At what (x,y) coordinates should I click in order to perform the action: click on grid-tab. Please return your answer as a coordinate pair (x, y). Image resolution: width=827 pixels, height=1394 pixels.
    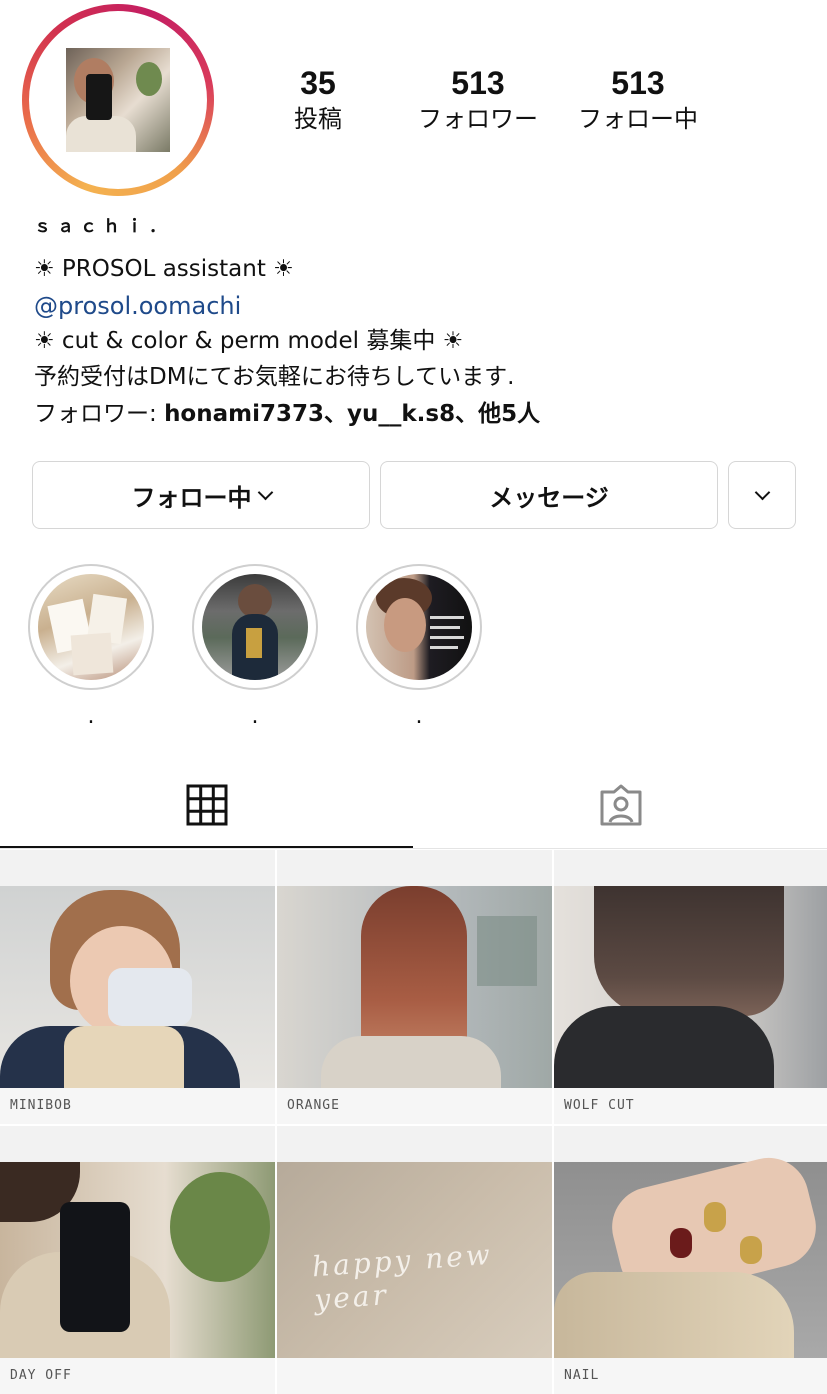
    Looking at the image, I should click on (207, 805).